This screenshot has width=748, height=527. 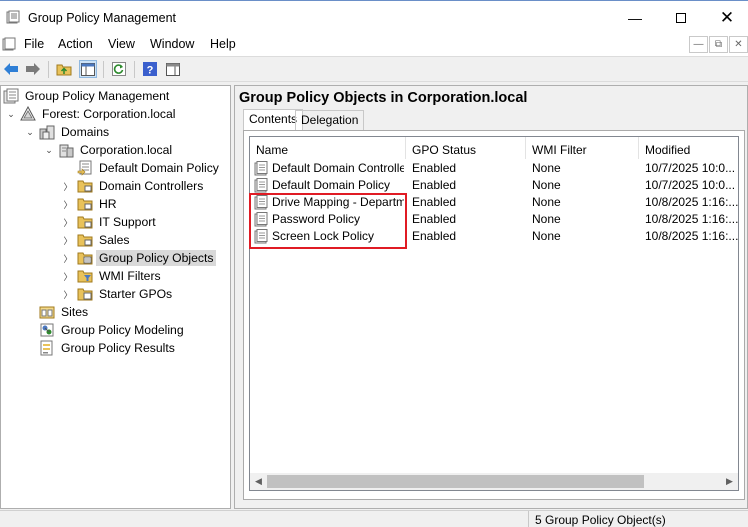 I want to click on column-header-name: ⌃ Name, so click(x=328, y=148).